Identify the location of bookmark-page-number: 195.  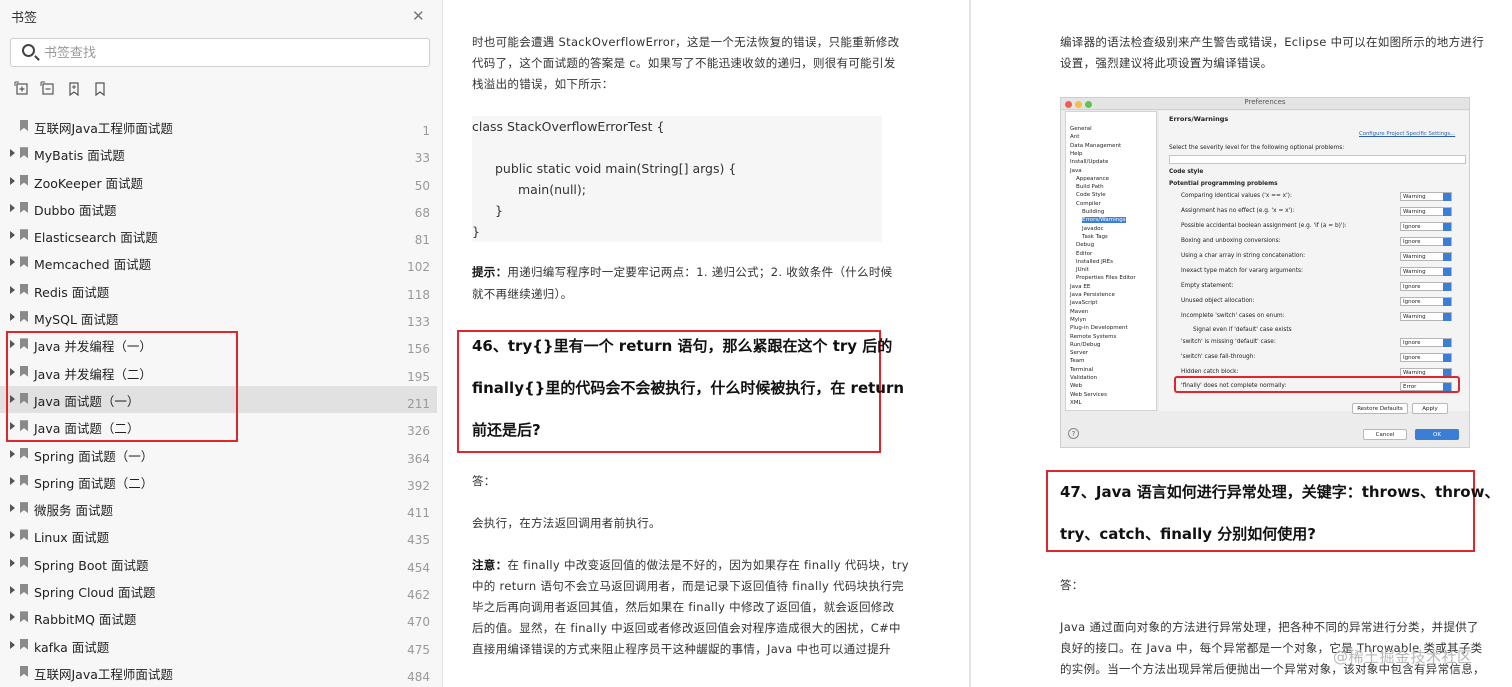
(418, 376).